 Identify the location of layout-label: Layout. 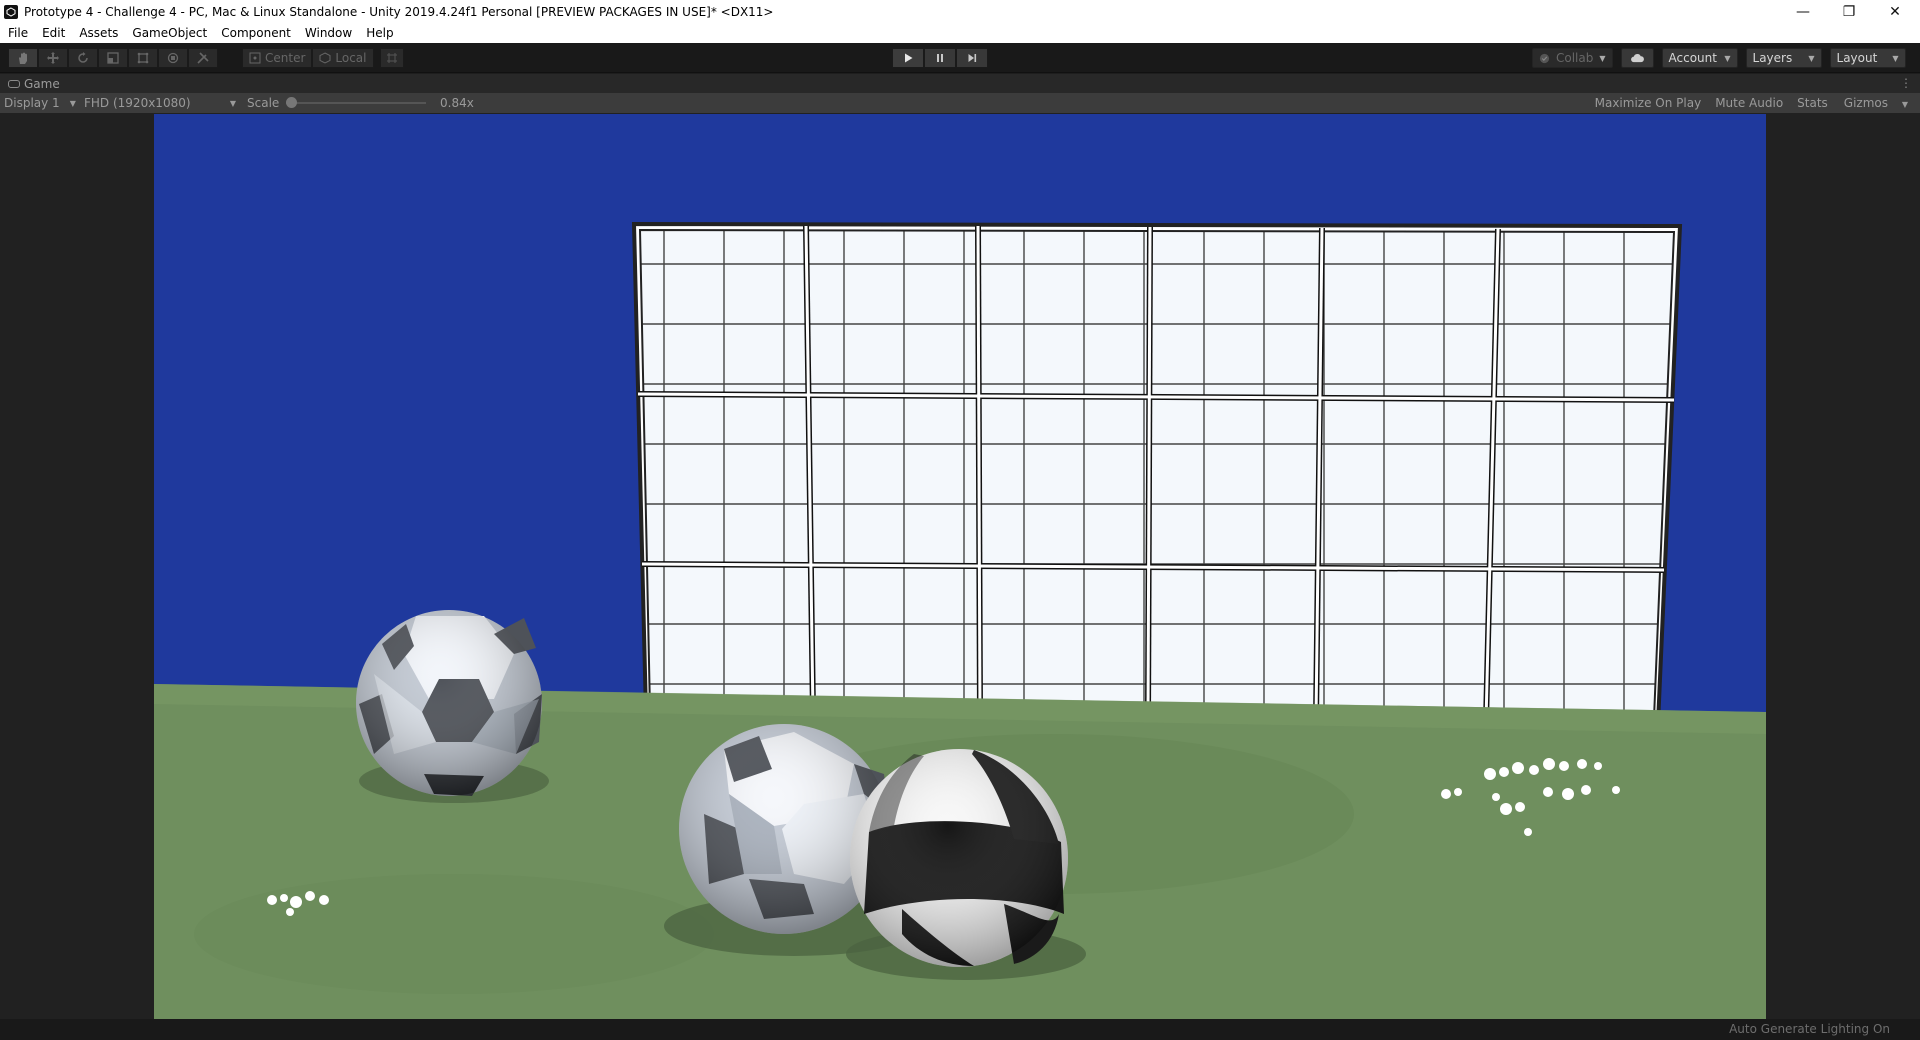
(1857, 58).